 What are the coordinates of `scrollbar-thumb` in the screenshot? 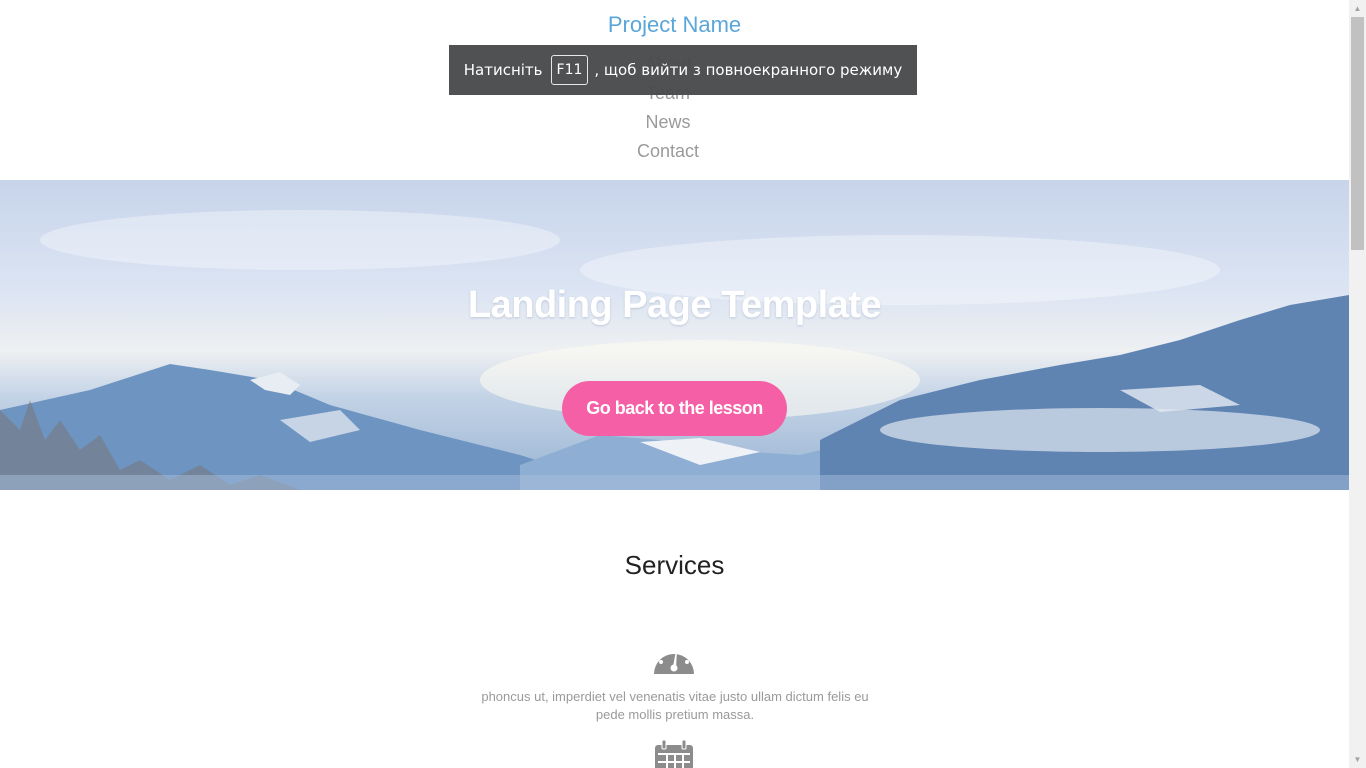 It's located at (1357, 133).